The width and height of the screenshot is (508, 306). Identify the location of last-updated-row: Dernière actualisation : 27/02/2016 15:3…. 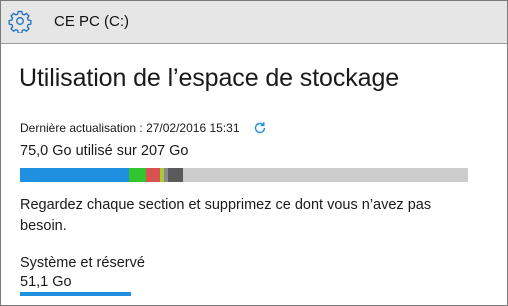
(143, 128).